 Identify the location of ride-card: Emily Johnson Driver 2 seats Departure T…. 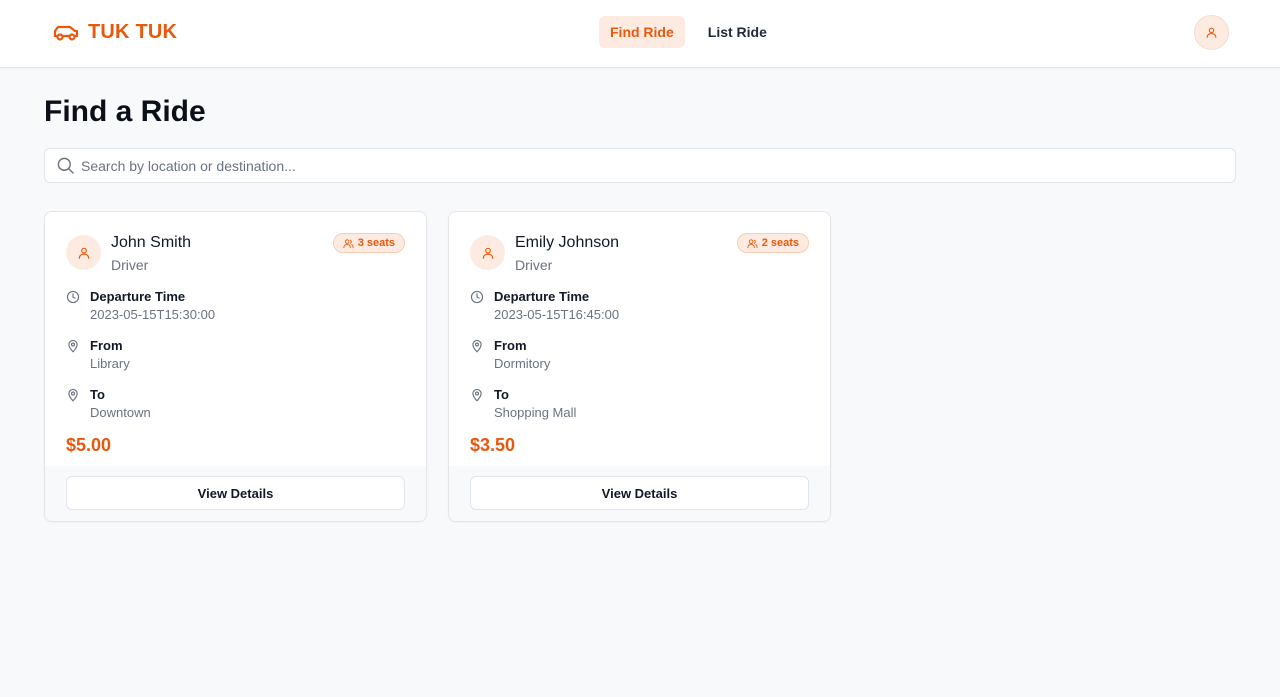
(639, 366).